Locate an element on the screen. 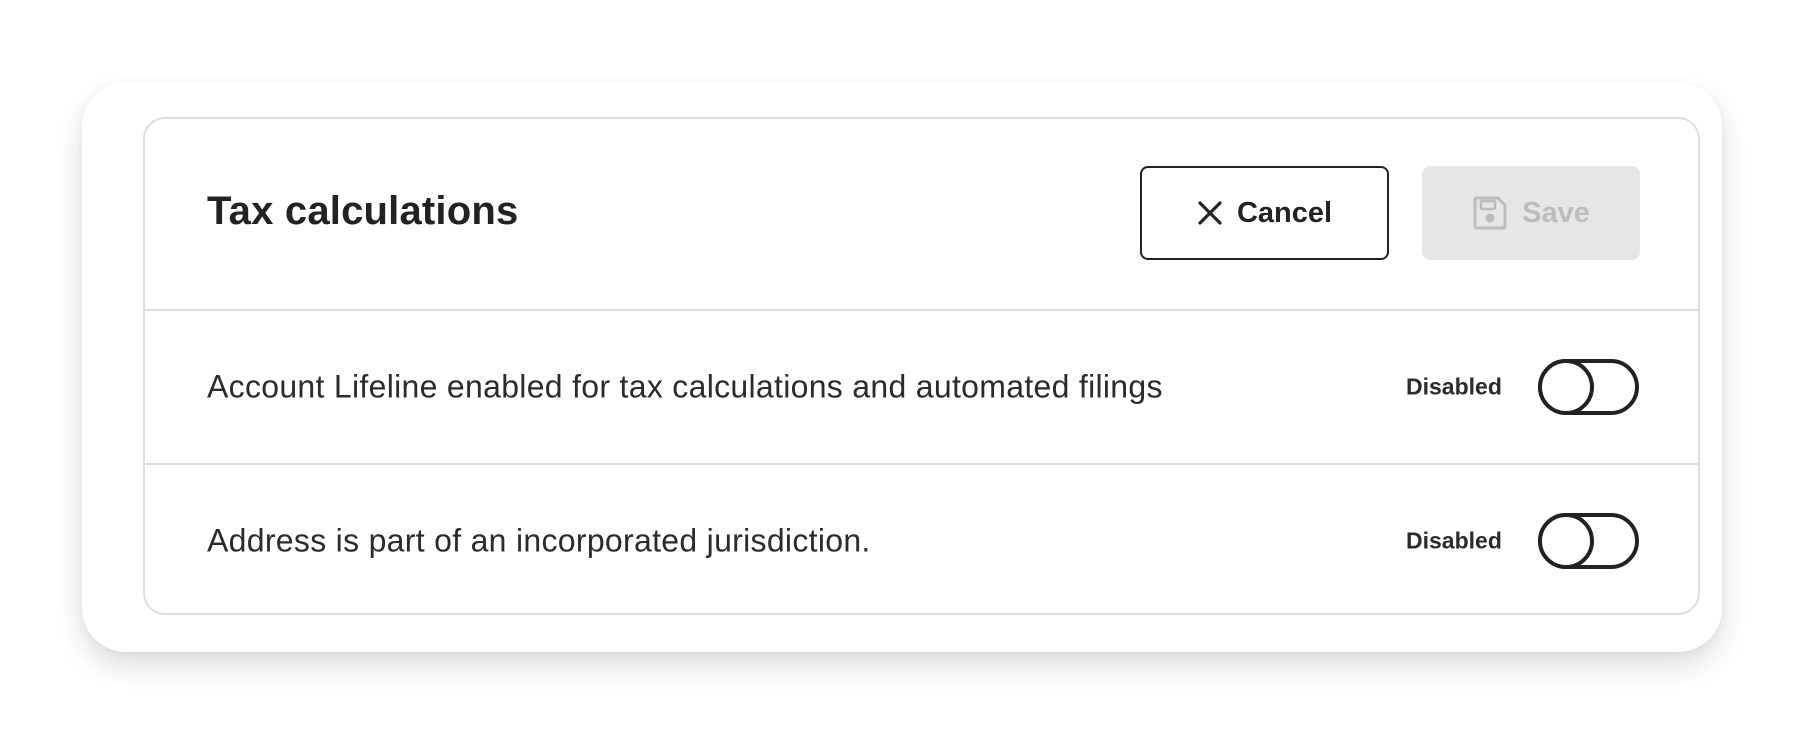  cancel-button: Cancel is located at coordinates (1264, 213).